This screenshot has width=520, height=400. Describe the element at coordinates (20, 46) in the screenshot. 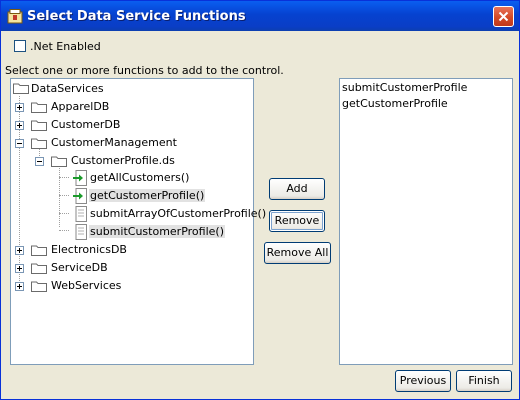

I see `net-enabled-checkbox` at that location.